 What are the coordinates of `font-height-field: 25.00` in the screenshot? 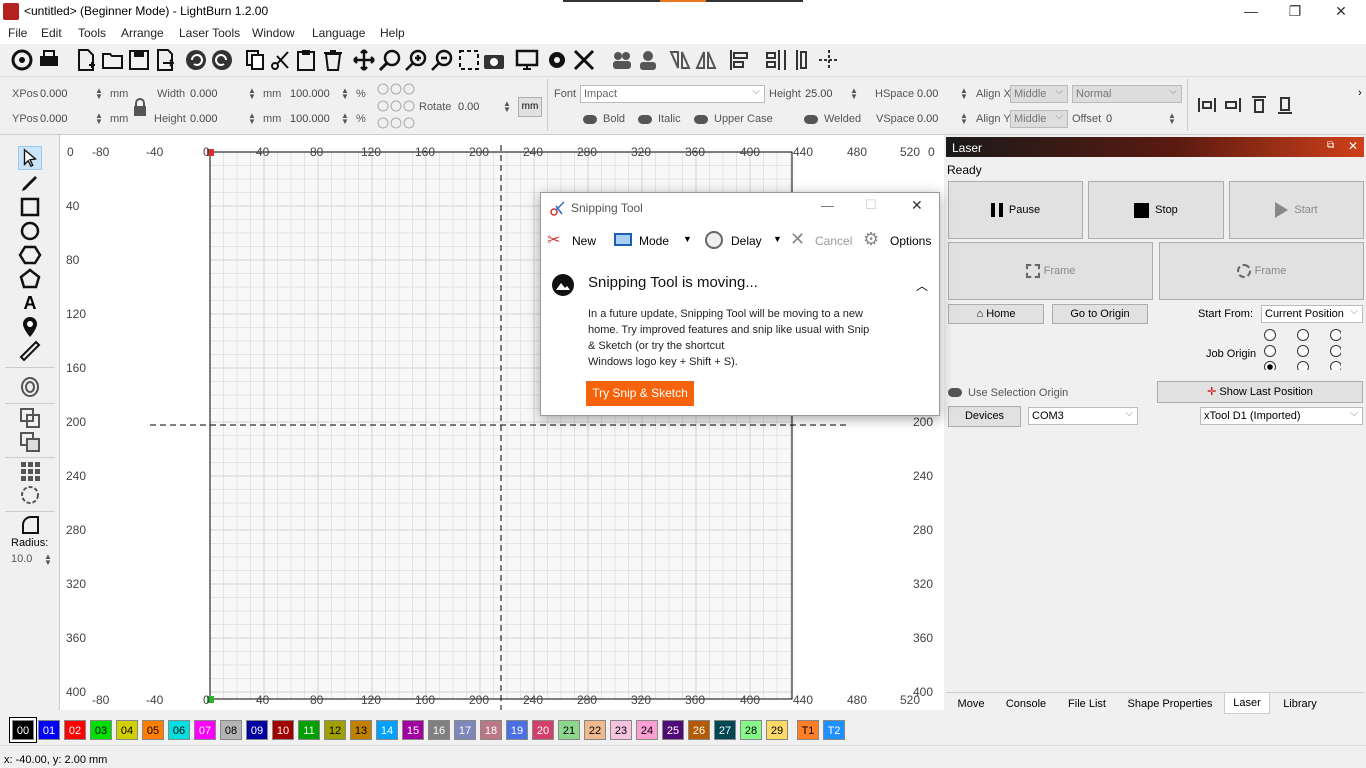 It's located at (819, 94).